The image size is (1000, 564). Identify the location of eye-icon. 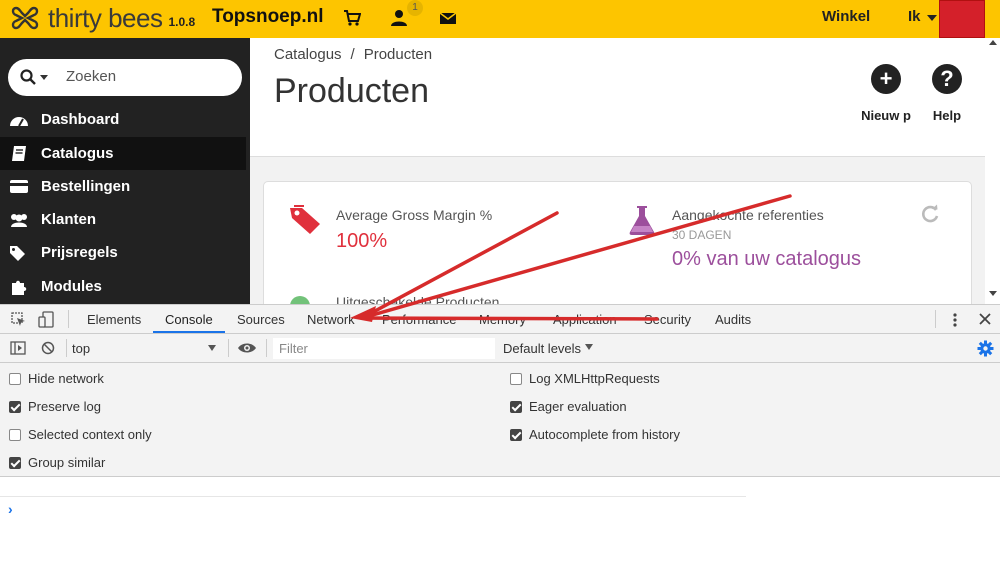
(247, 348).